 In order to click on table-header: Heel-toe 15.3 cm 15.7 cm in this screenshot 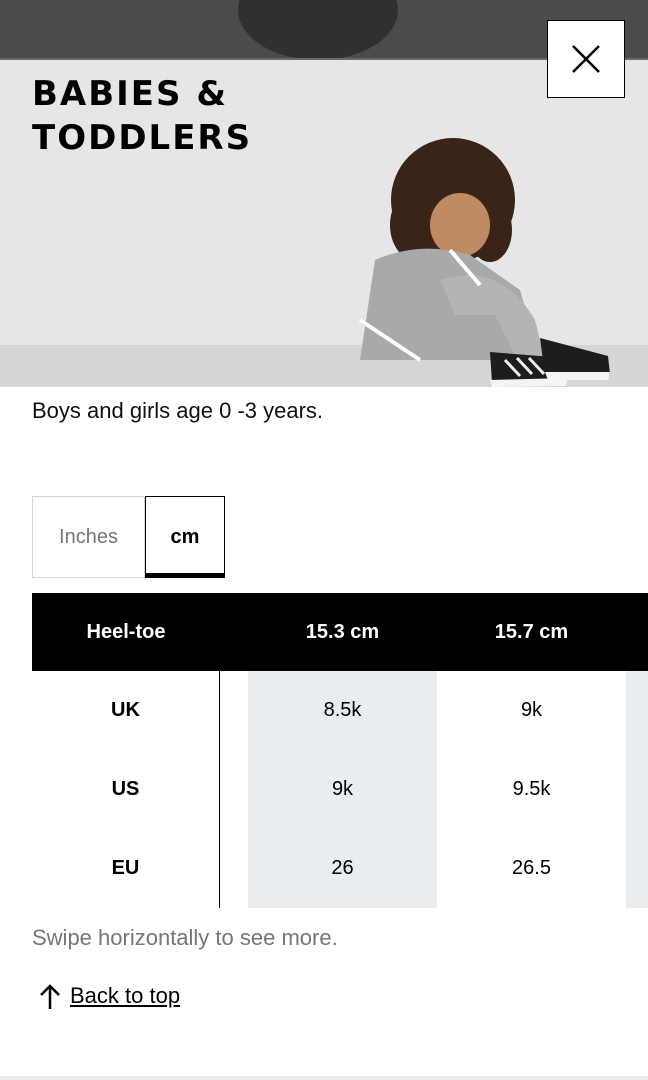, I will do `click(340, 632)`.